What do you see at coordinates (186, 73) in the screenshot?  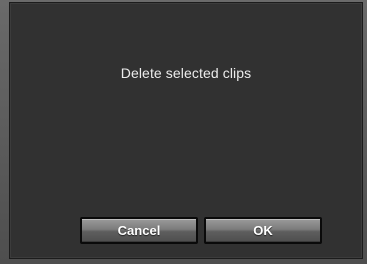 I see `dialog-message: Delete selected clips` at bounding box center [186, 73].